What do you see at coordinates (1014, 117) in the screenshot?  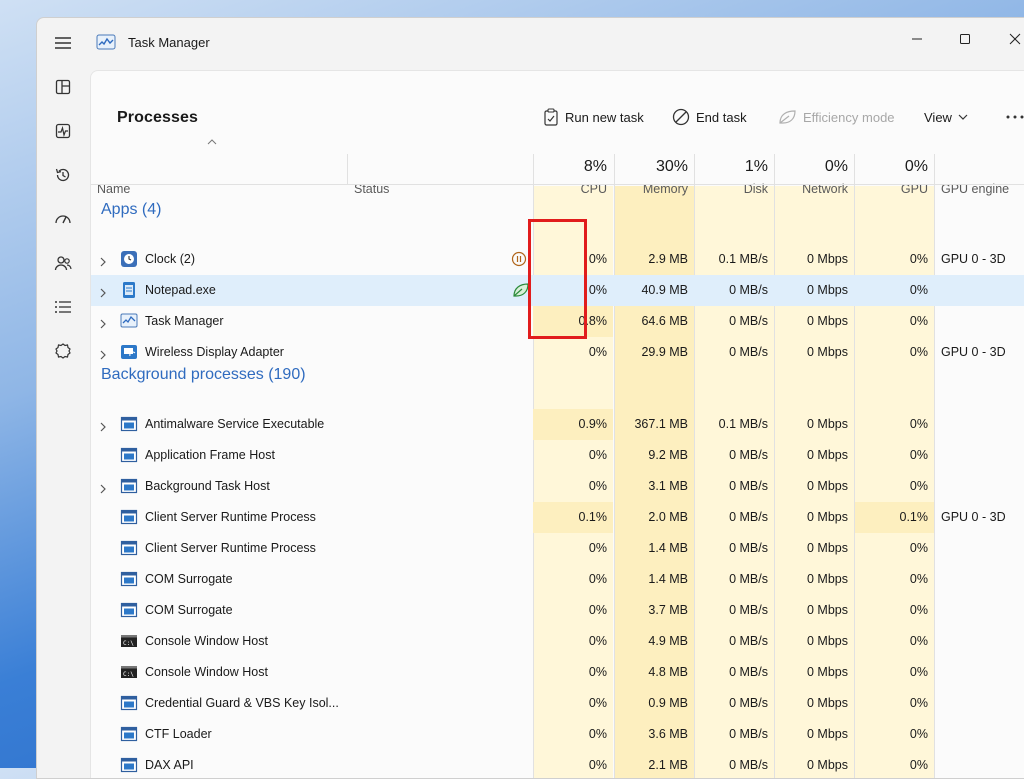 I see `more-options-button` at bounding box center [1014, 117].